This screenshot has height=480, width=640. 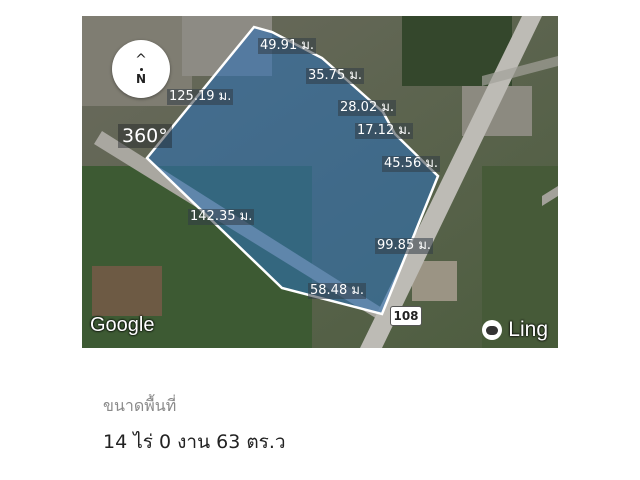 What do you see at coordinates (194, 442) in the screenshot?
I see `area-value: 14 ไร่ 0 งาน 63 ตร.ว` at bounding box center [194, 442].